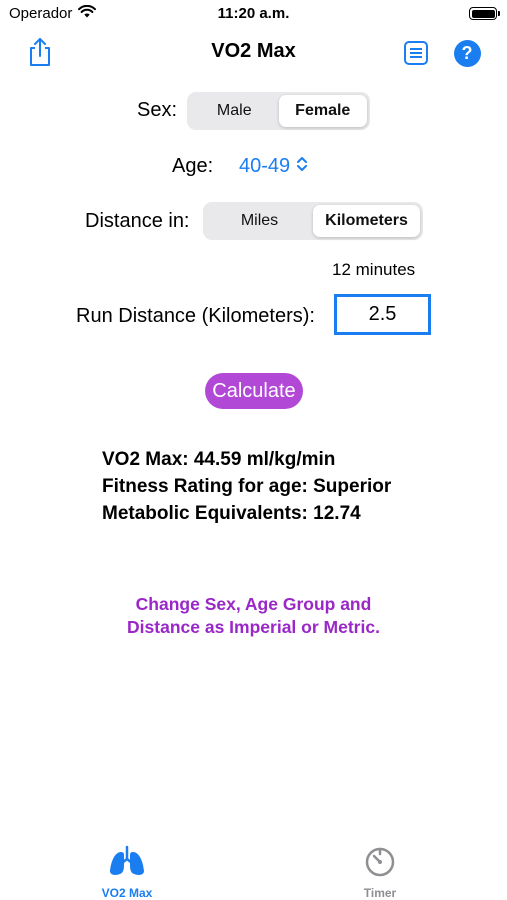 This screenshot has width=507, height=900. I want to click on sex-label: Sex:, so click(157, 110).